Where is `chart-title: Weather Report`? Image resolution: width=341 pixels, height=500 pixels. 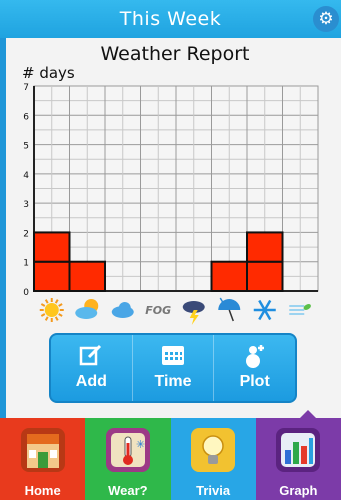 chart-title: Weather Report is located at coordinates (174, 54).